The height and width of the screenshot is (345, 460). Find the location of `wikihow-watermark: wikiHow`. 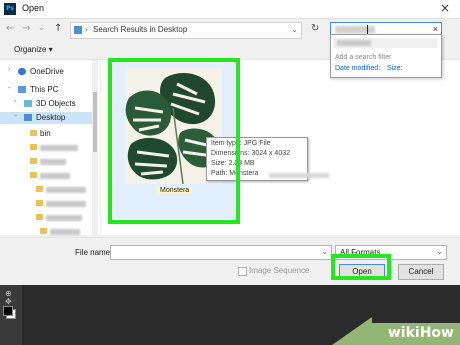

wikihow-watermark: wikiHow is located at coordinates (396, 331).